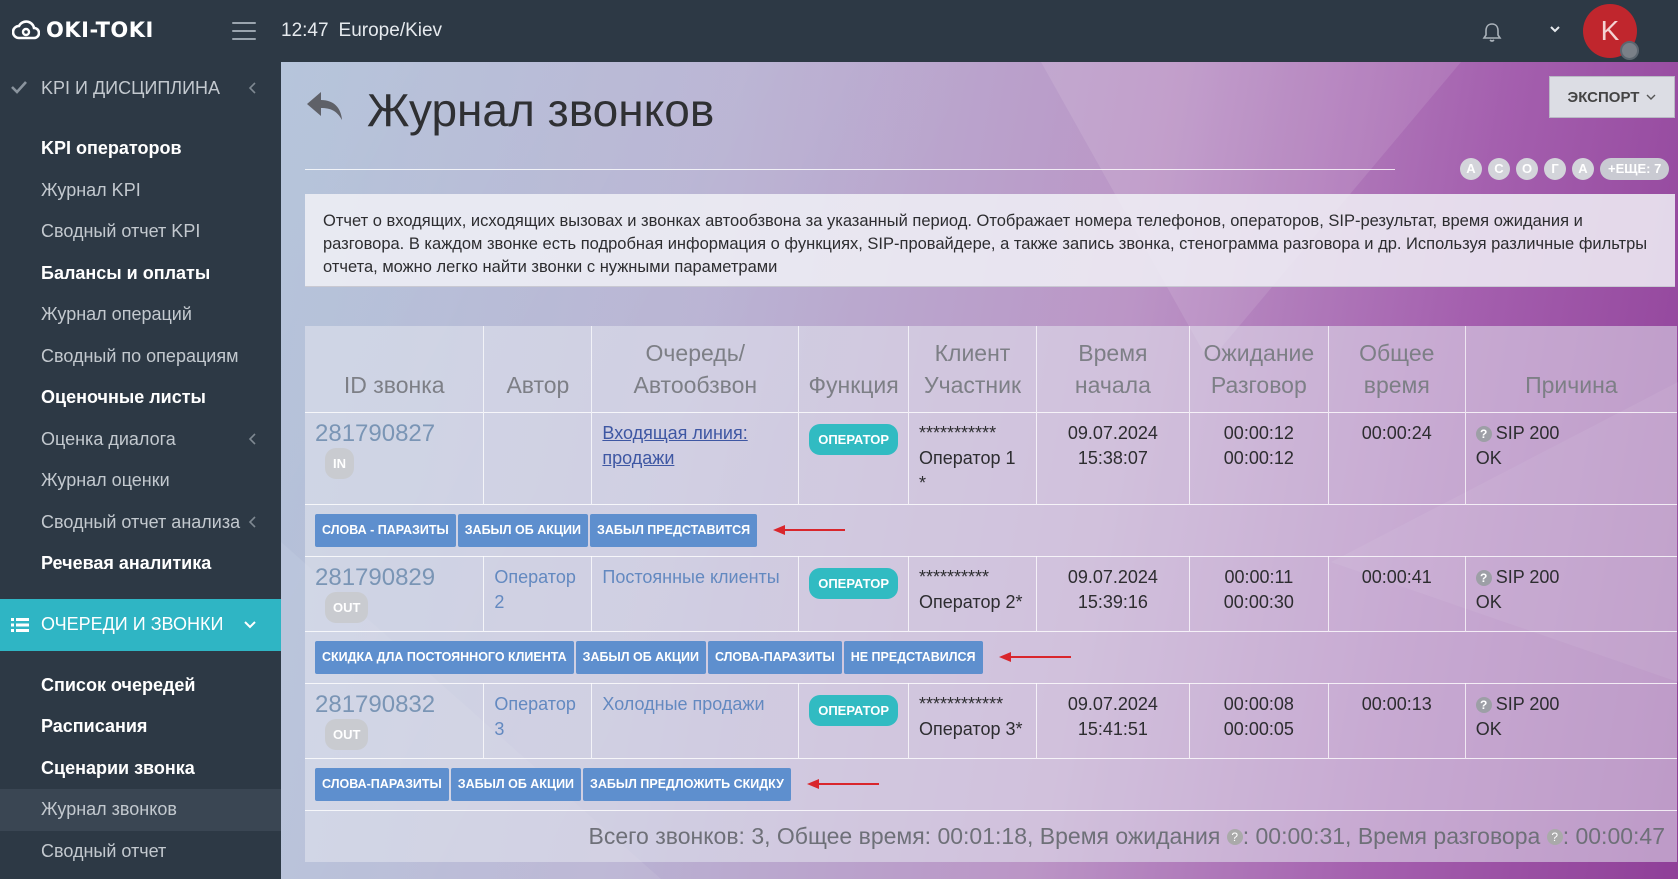 Image resolution: width=1678 pixels, height=879 pixels. What do you see at coordinates (140, 315) in the screenshot?
I see `sidebar-item: Журнал операций` at bounding box center [140, 315].